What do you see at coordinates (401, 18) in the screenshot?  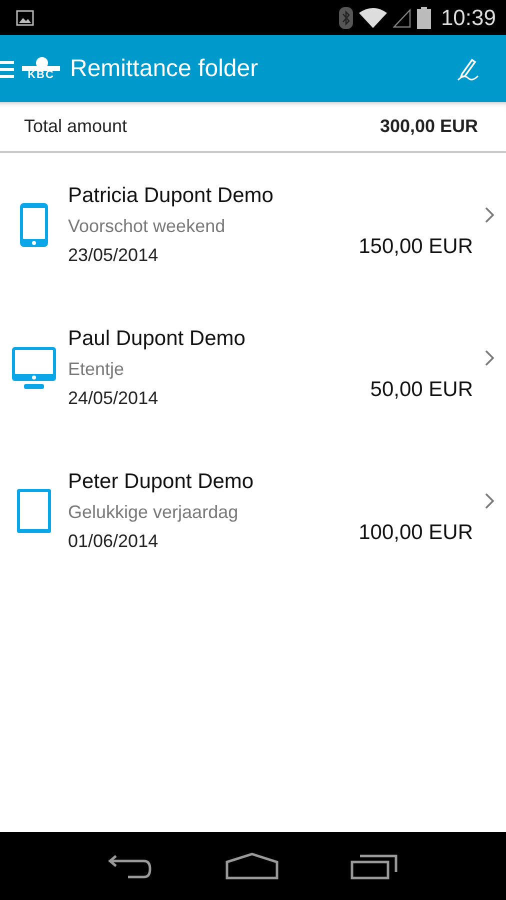 I see `signal-icon` at bounding box center [401, 18].